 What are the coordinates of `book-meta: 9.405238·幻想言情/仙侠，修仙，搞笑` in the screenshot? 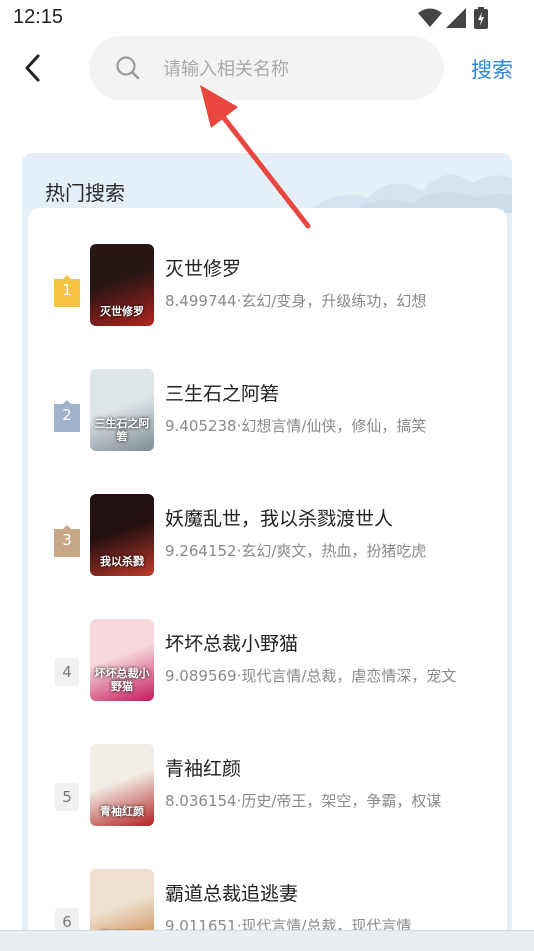 It's located at (296, 426).